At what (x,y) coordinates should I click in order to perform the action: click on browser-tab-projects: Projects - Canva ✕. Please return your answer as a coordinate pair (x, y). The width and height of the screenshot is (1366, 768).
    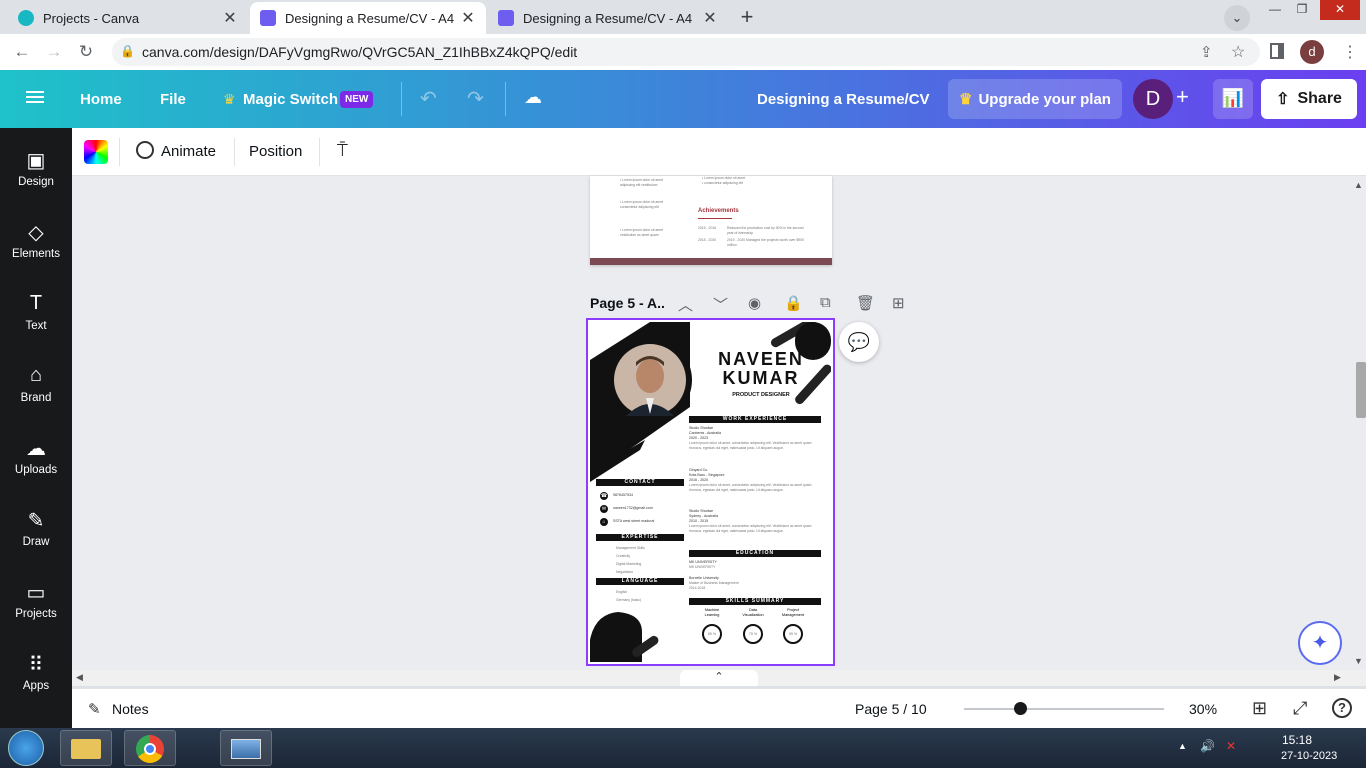
    Looking at the image, I should click on (128, 18).